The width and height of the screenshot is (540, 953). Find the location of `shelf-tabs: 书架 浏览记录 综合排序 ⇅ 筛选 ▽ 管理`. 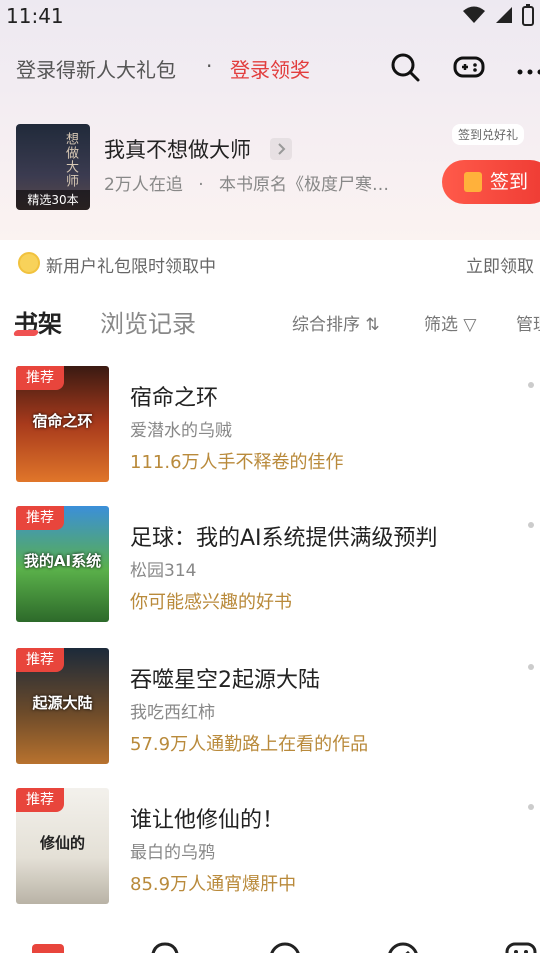

shelf-tabs: 书架 浏览记录 综合排序 ⇅ 筛选 ▽ 管理 is located at coordinates (270, 320).